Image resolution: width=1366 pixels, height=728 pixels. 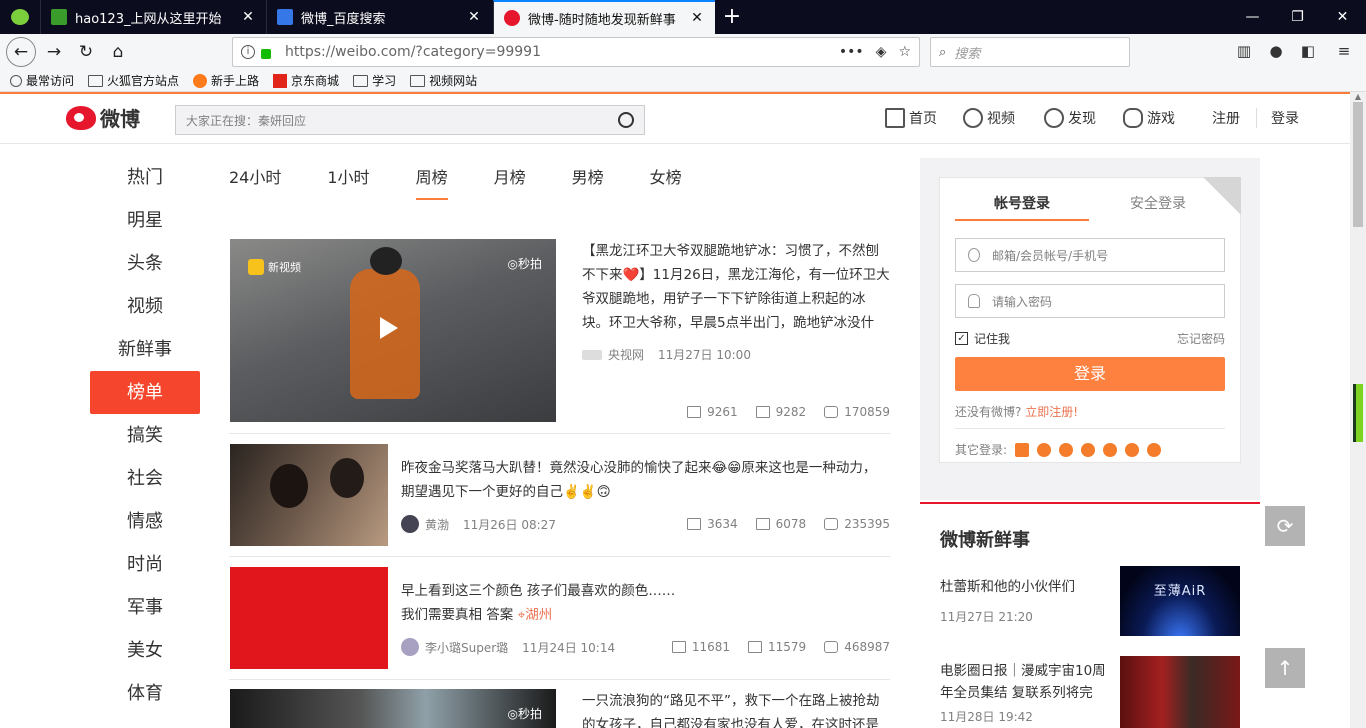 What do you see at coordinates (145, 177) in the screenshot?
I see `category-item: 热门` at bounding box center [145, 177].